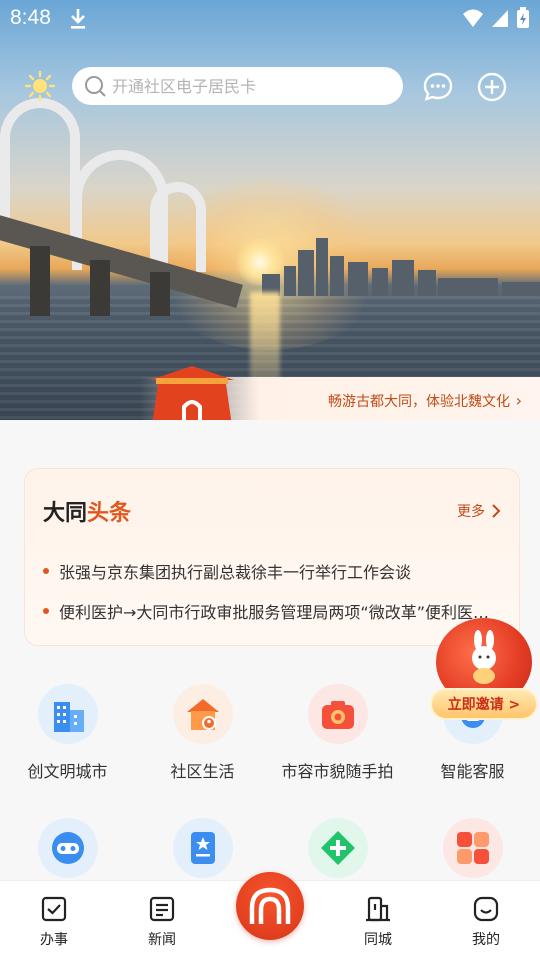 This screenshot has height=960, width=540. I want to click on camera-icon, so click(337, 715).